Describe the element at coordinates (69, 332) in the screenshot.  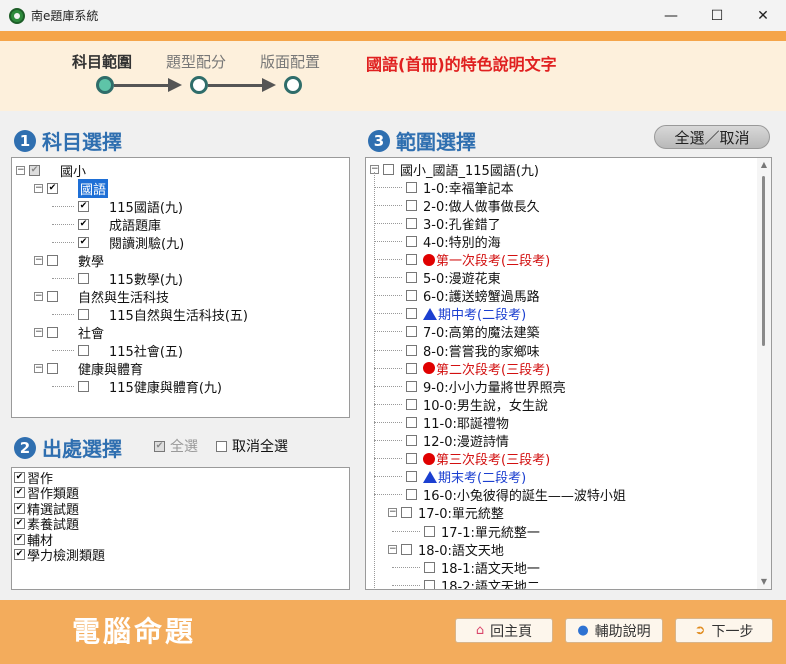
I see `subject-tree-item: − 社會` at that location.